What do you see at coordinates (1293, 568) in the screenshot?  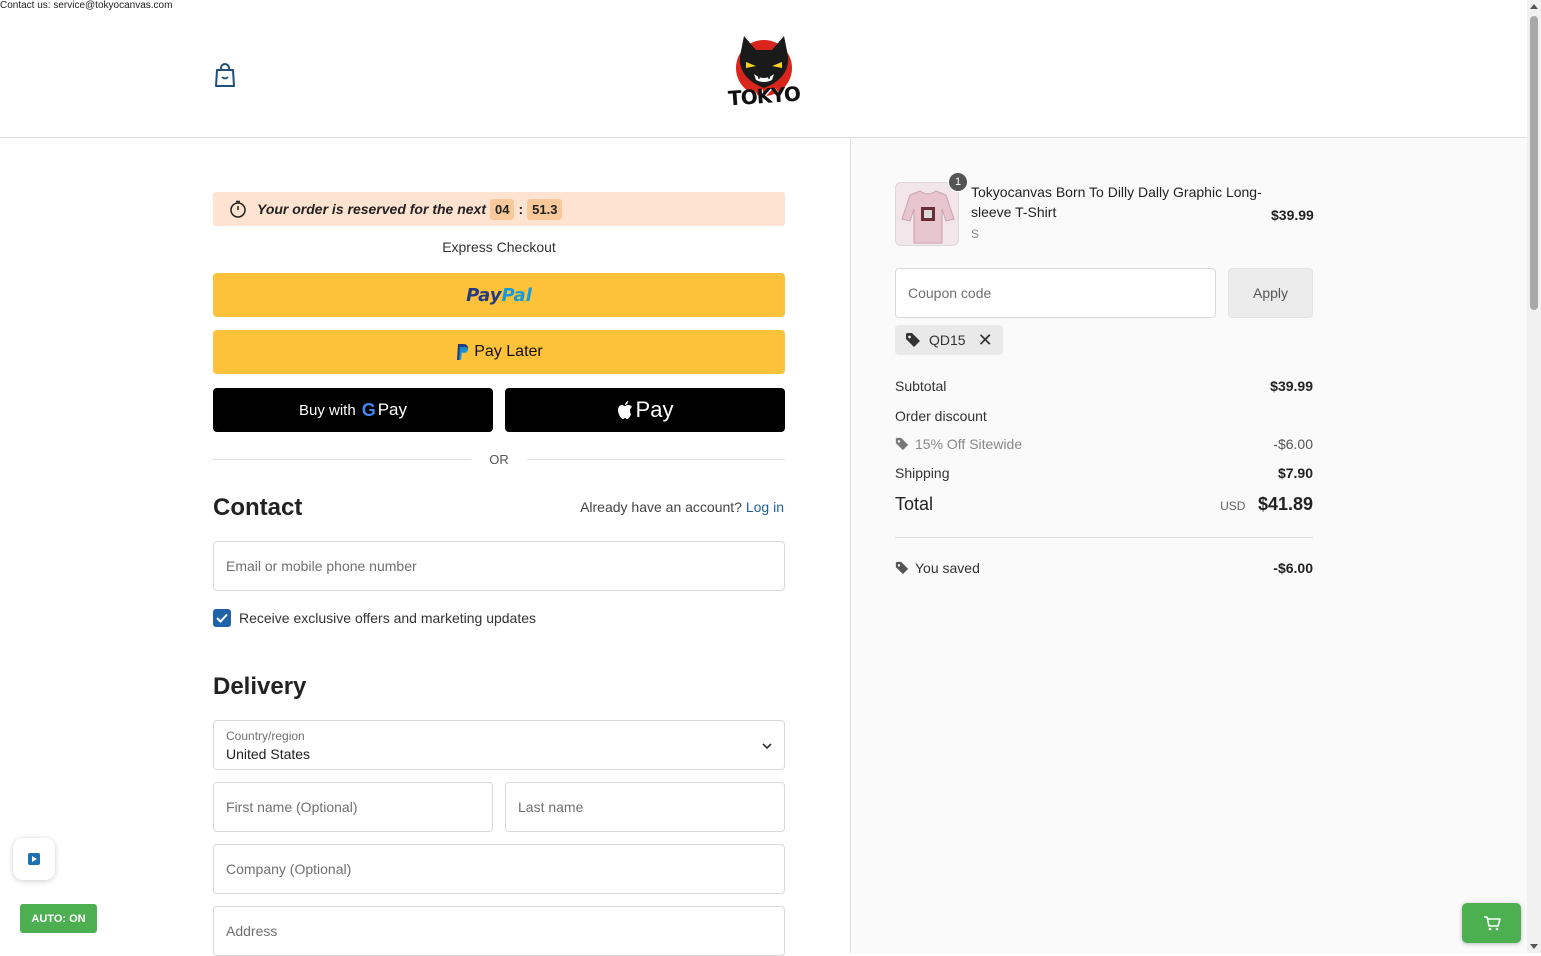 I see `saved-value: -$6.00` at bounding box center [1293, 568].